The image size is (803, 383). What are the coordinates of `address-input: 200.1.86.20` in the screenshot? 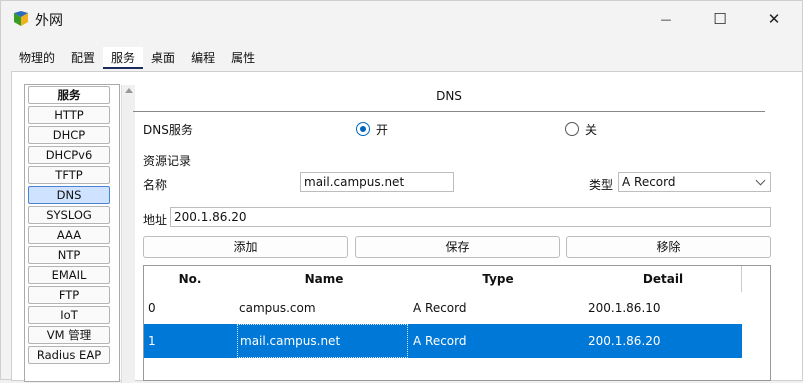 It's located at (470, 217).